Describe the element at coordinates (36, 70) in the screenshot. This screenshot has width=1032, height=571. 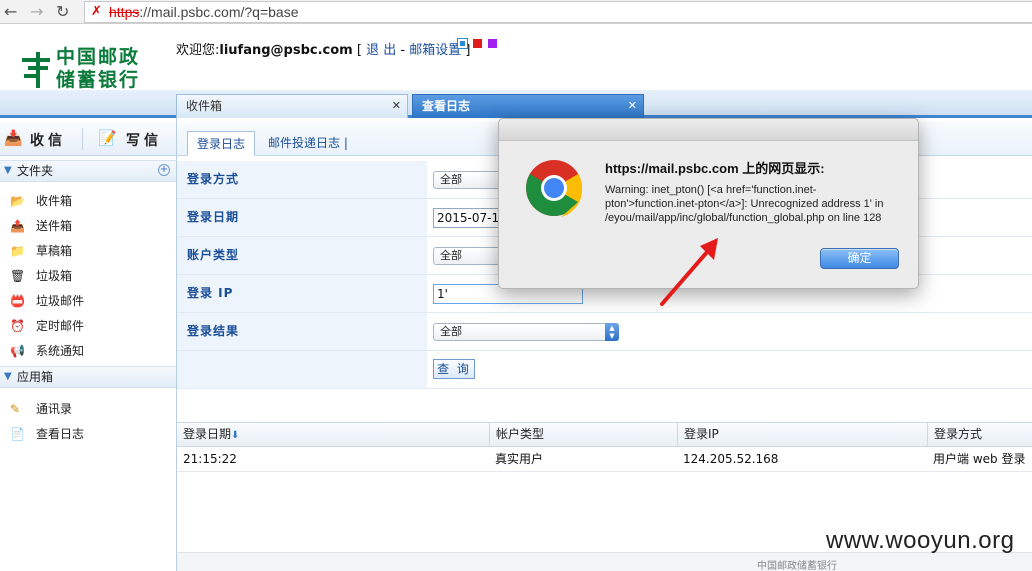
I see `psbc-logo-mark-icon` at that location.